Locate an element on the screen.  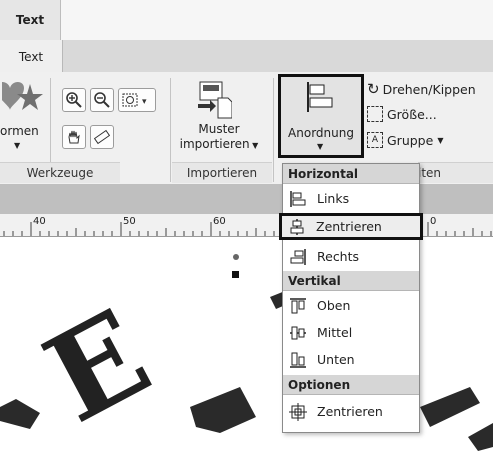
menu-item-label: Unten is located at coordinates (336, 359).